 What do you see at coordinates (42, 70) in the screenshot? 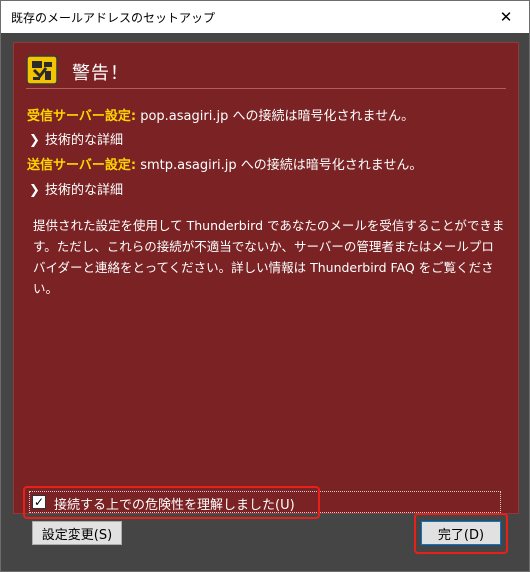
I see `warning-sign-icon` at bounding box center [42, 70].